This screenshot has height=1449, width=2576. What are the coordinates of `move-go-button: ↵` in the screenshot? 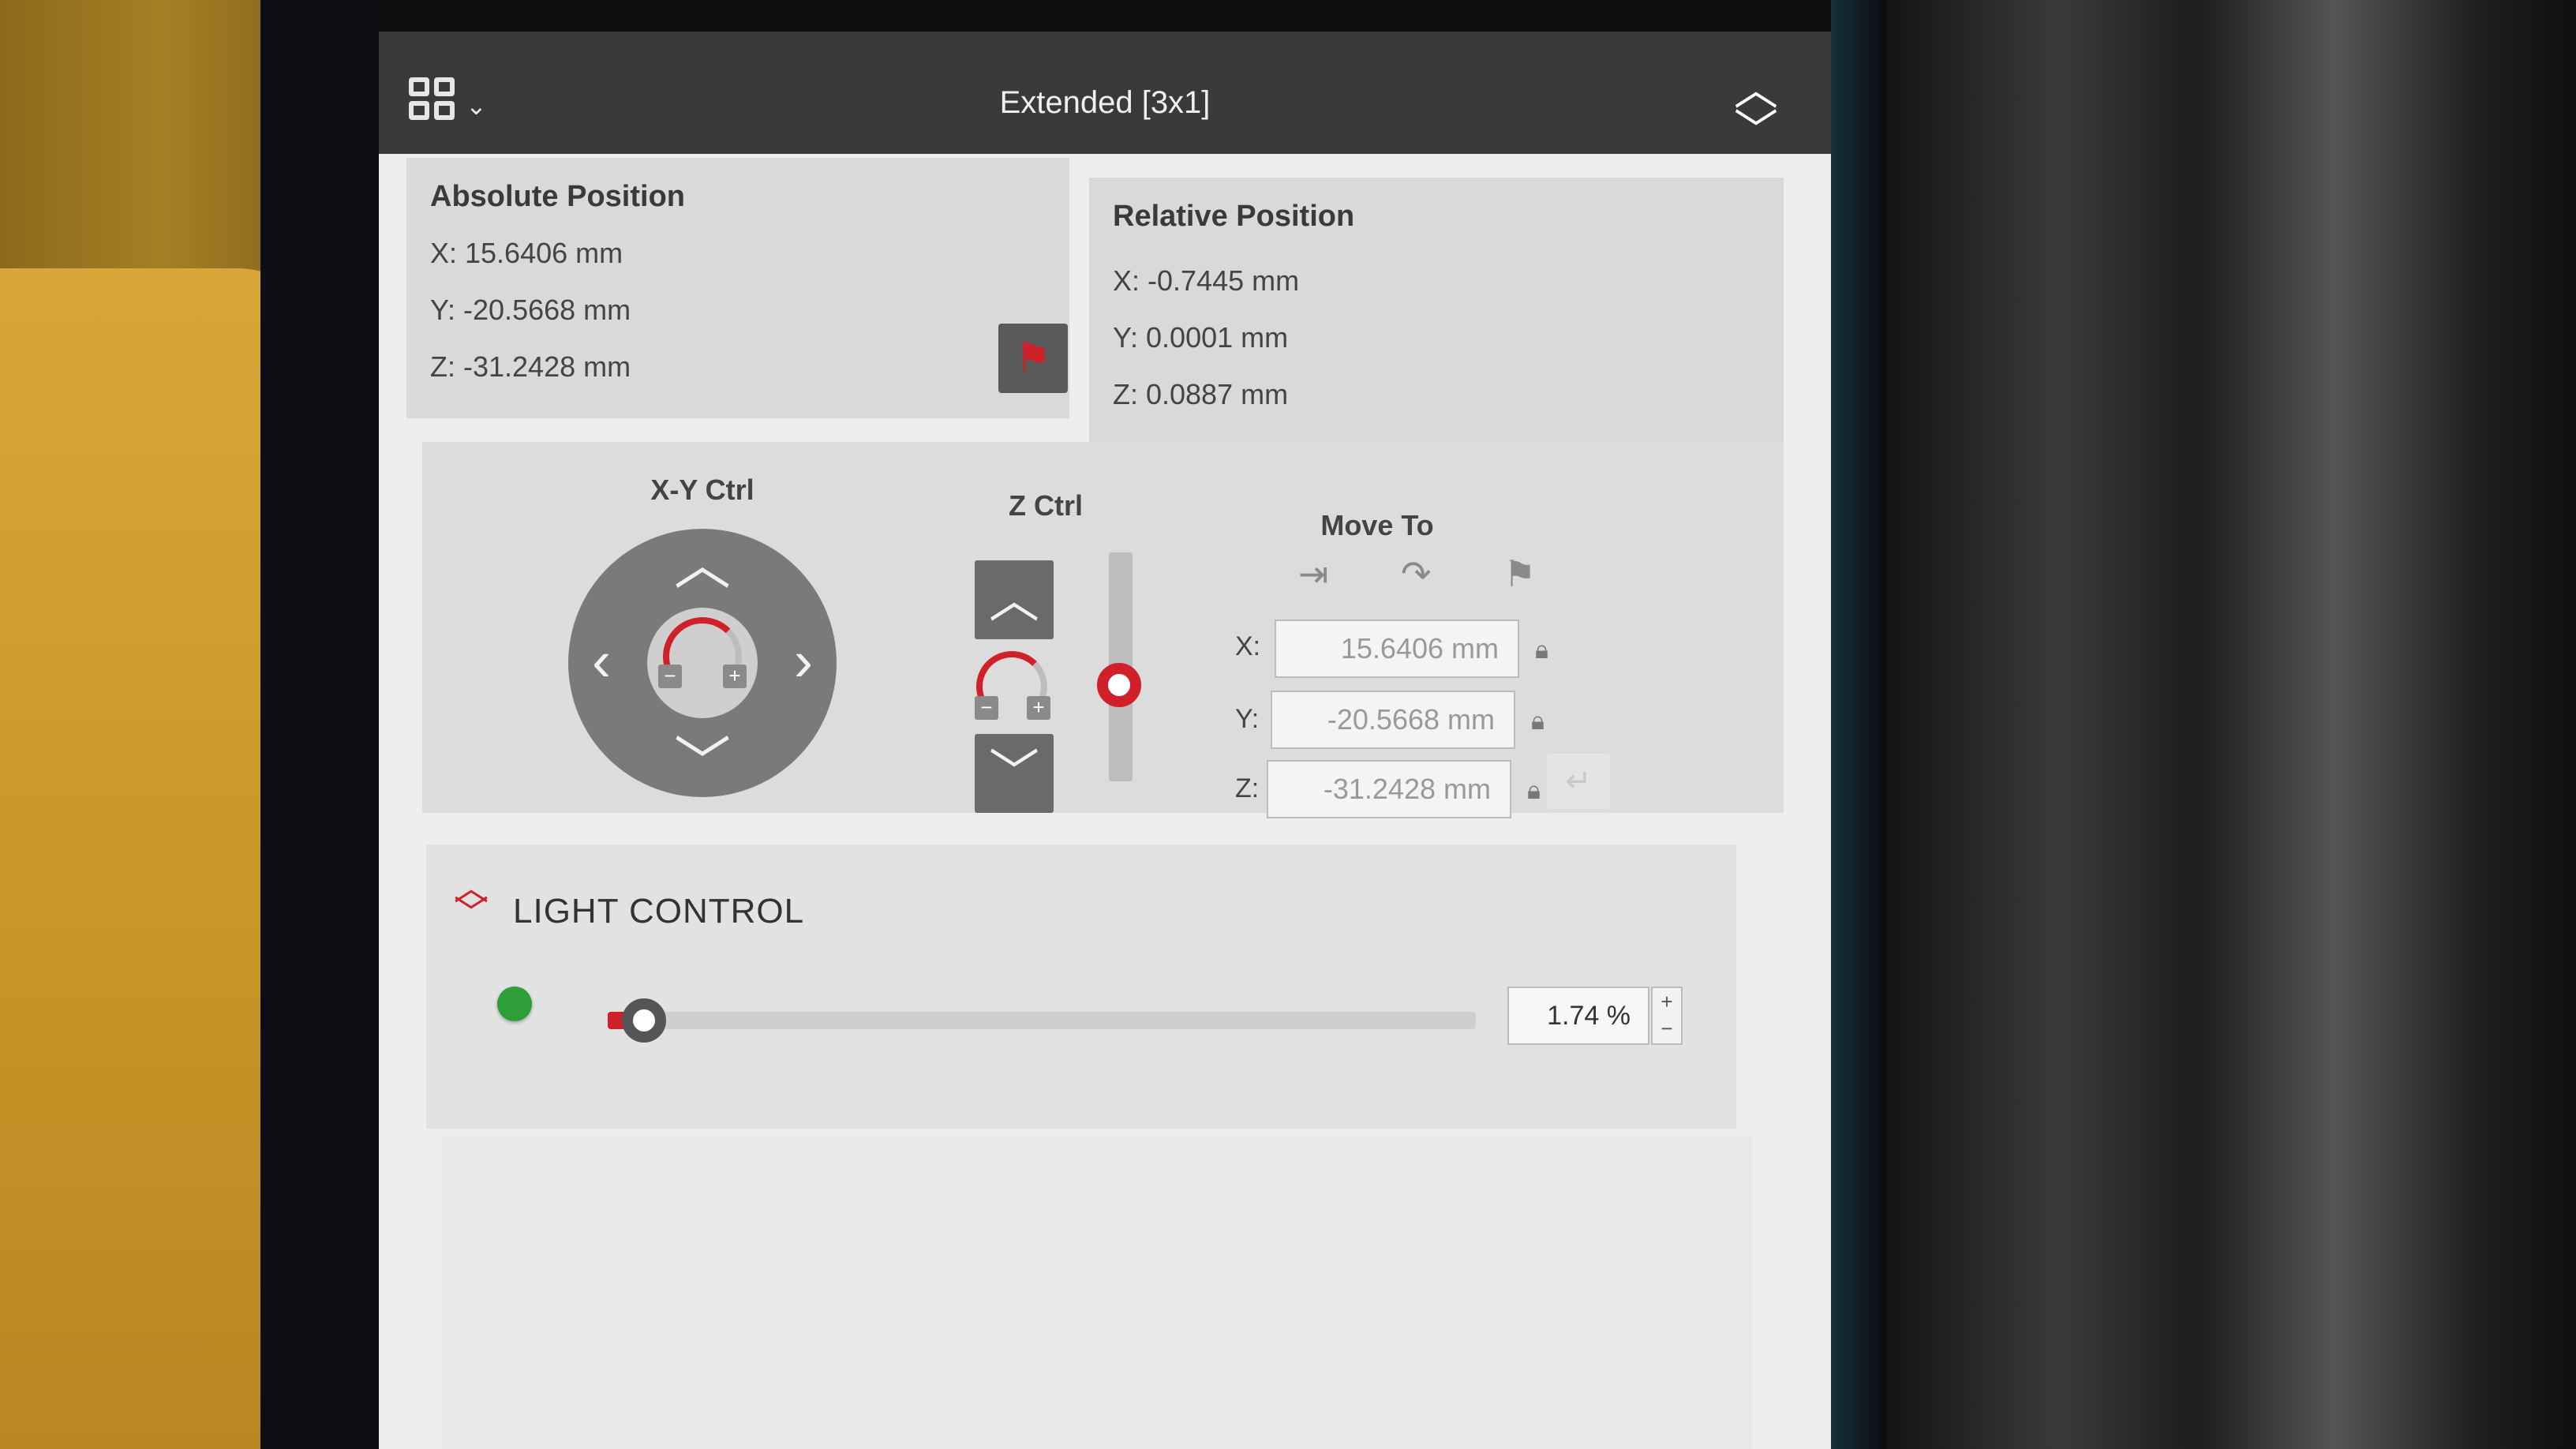 It's located at (1578, 781).